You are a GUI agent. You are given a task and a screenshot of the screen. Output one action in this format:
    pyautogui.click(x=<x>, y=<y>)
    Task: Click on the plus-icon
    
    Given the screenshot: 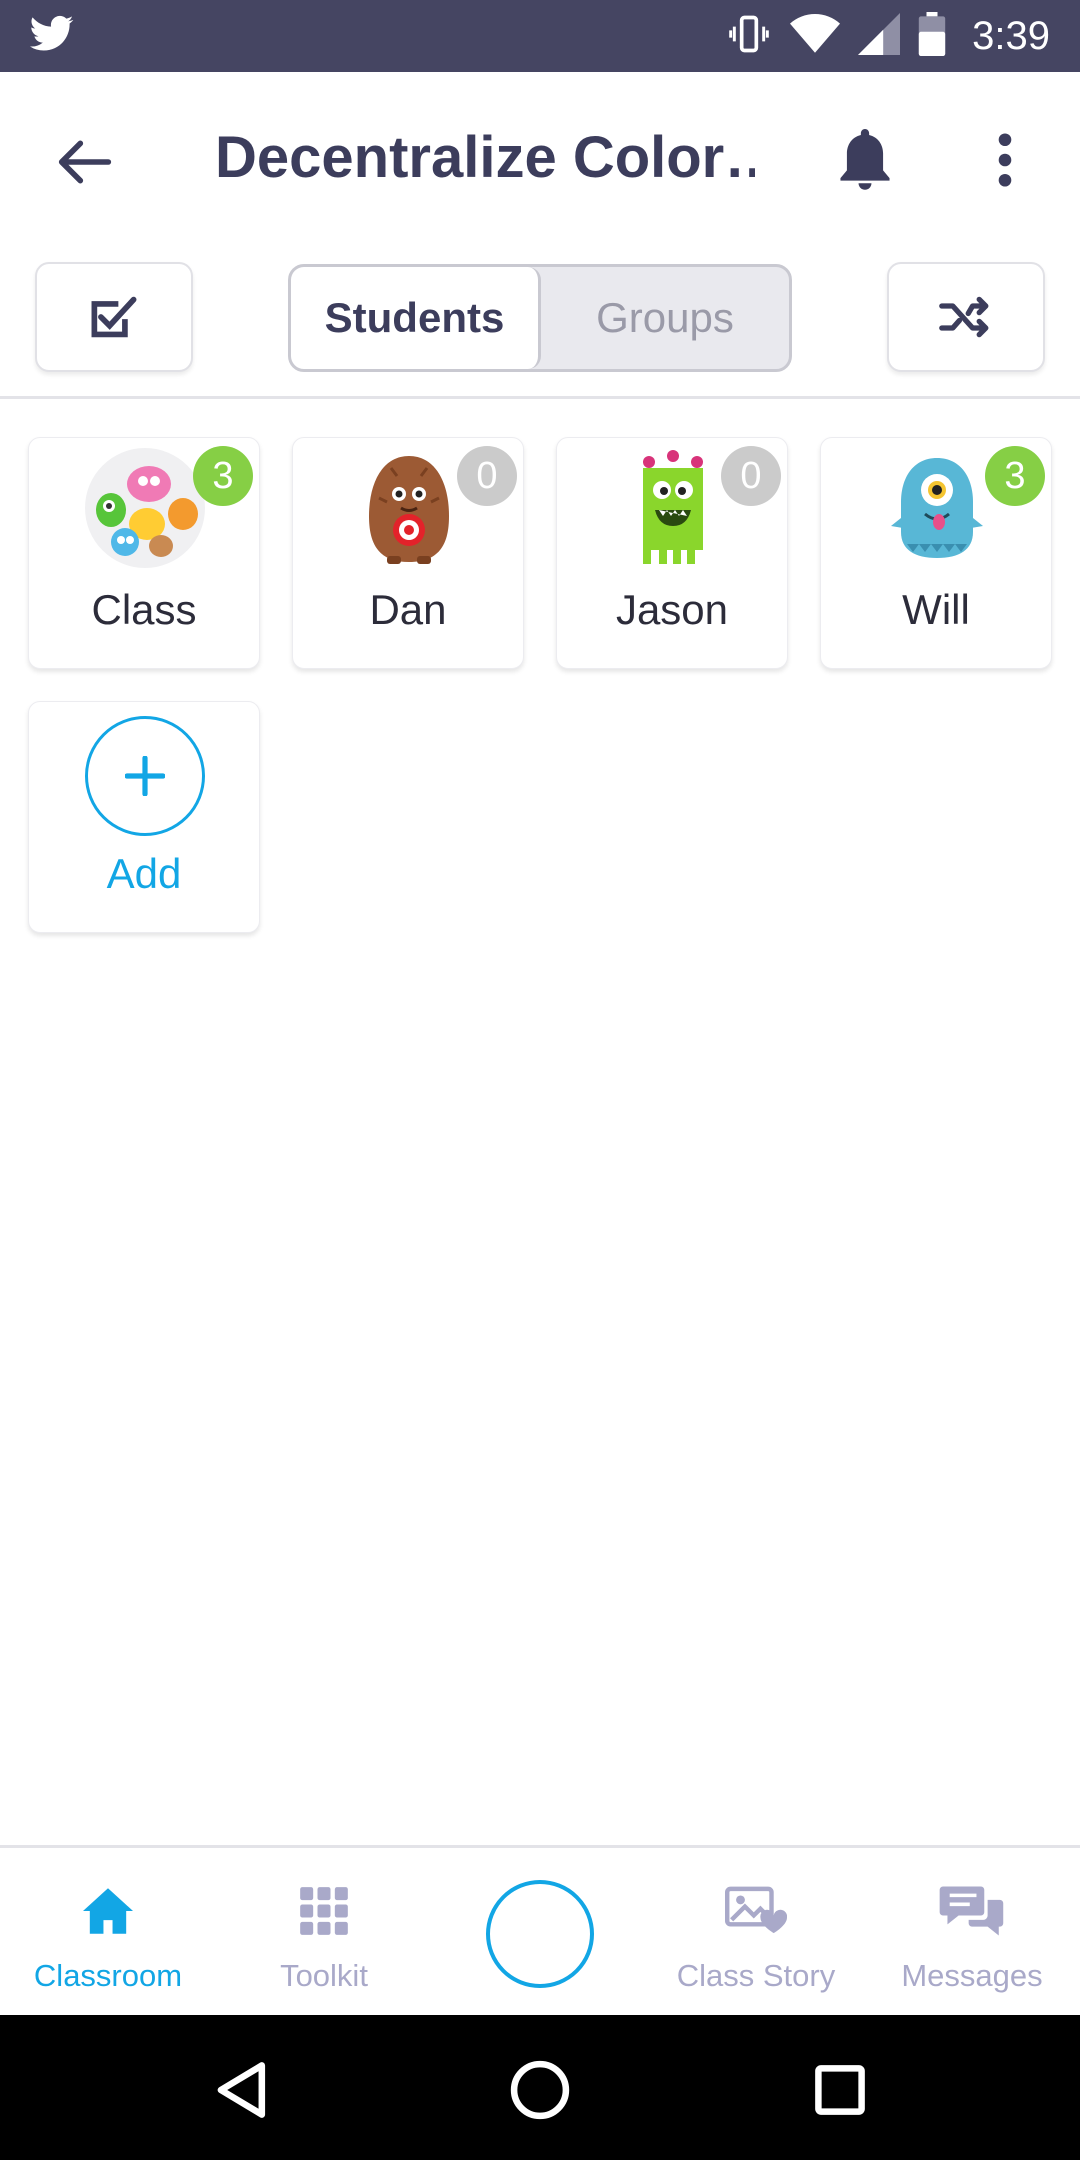 What is the action you would take?
    pyautogui.click(x=145, y=776)
    